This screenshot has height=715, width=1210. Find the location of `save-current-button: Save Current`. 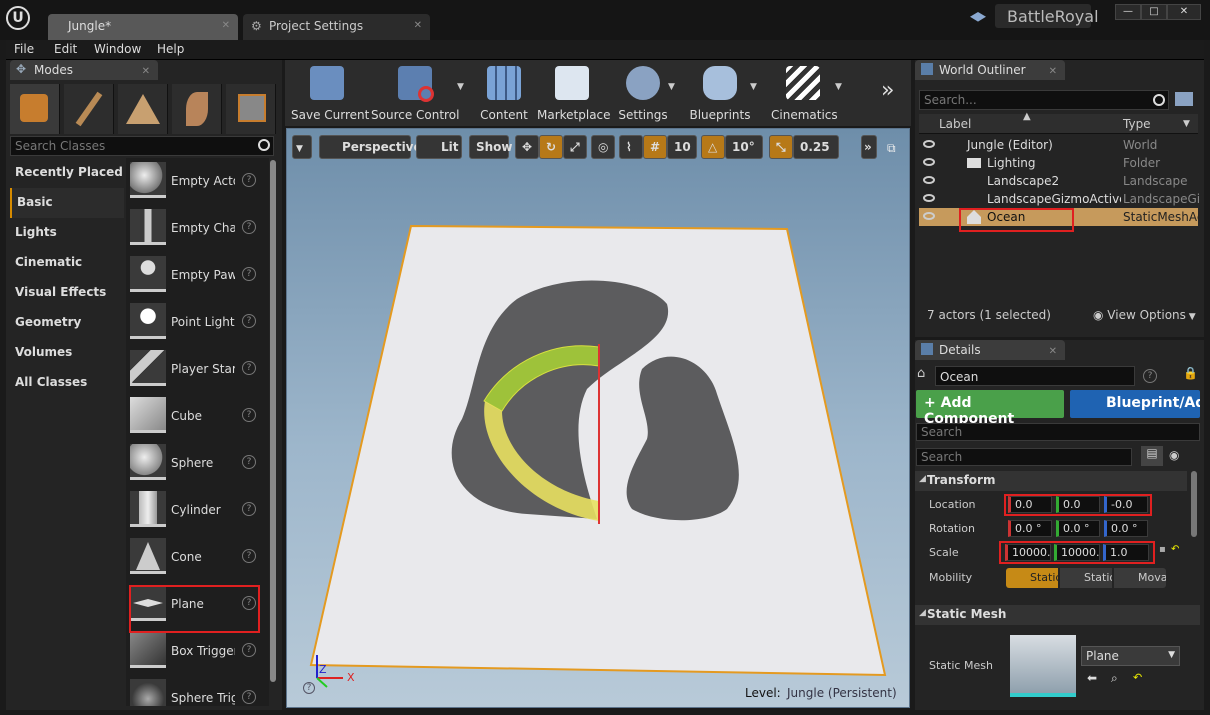

save-current-button: Save Current is located at coordinates (330, 94).